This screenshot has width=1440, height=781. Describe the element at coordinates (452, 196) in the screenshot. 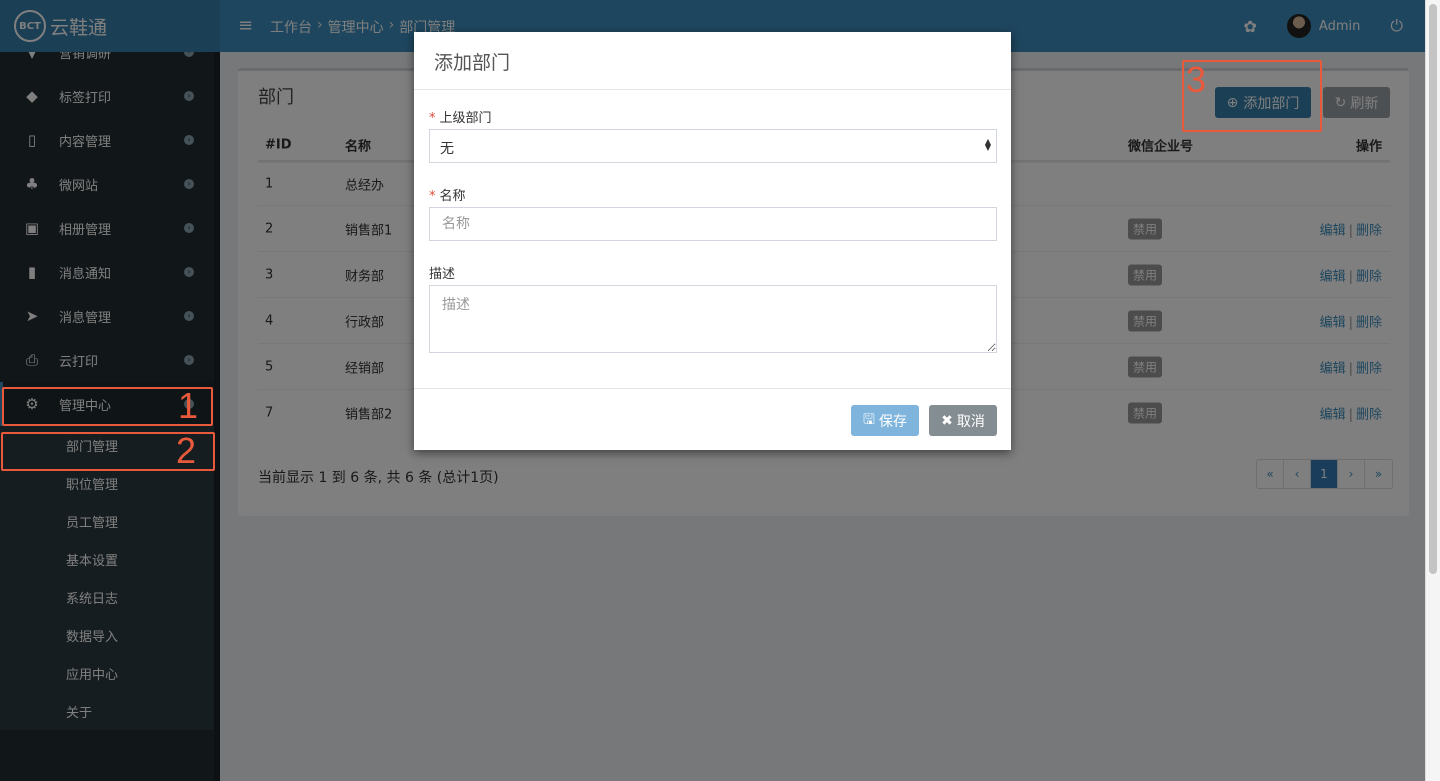

I see `name-label-text: 名称` at that location.